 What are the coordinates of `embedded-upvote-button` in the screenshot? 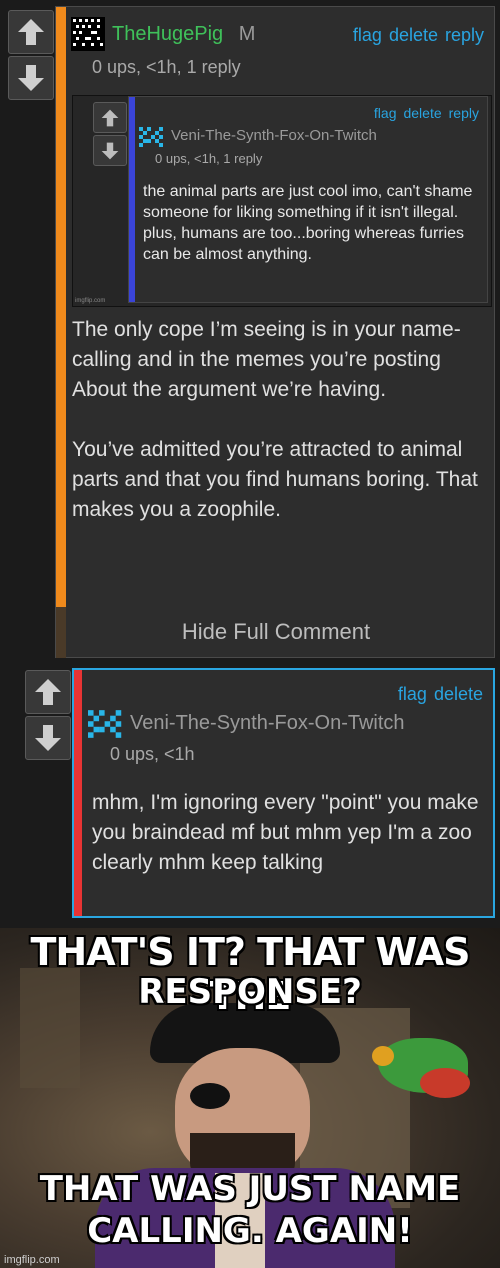 It's located at (110, 117).